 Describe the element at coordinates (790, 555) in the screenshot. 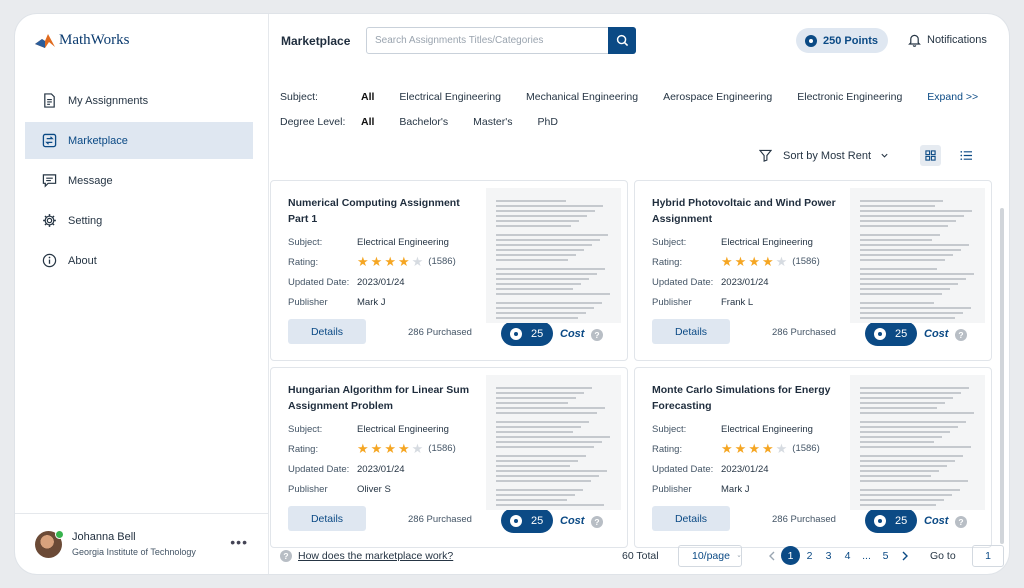

I see `page-1-button: 1` at that location.